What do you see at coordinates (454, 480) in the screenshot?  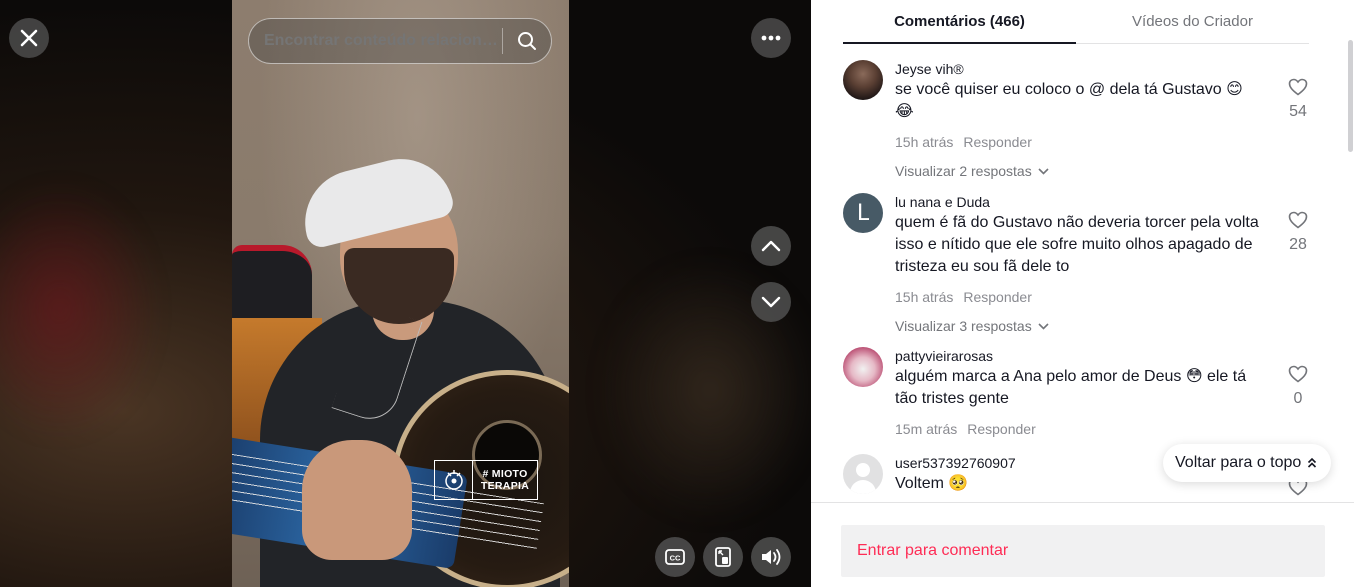 I see `watermark-emblem-icon` at bounding box center [454, 480].